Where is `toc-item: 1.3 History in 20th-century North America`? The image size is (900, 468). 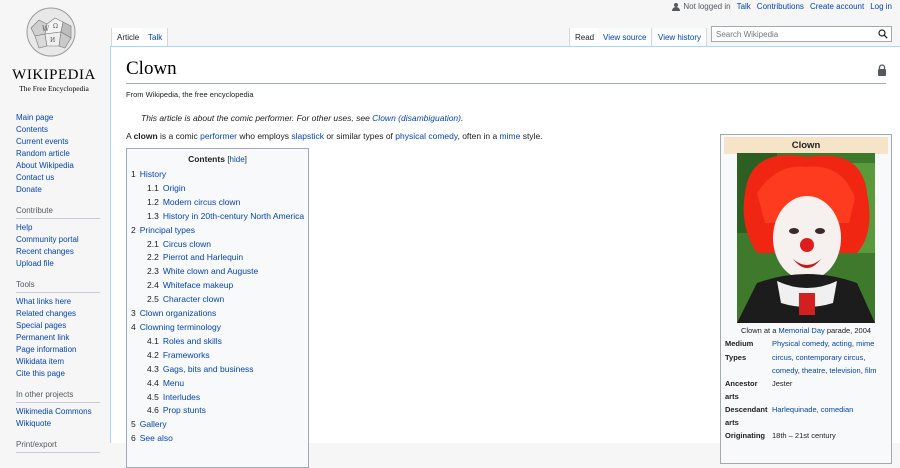
toc-item: 1.3 History in 20th-century North America is located at coordinates (219, 217).